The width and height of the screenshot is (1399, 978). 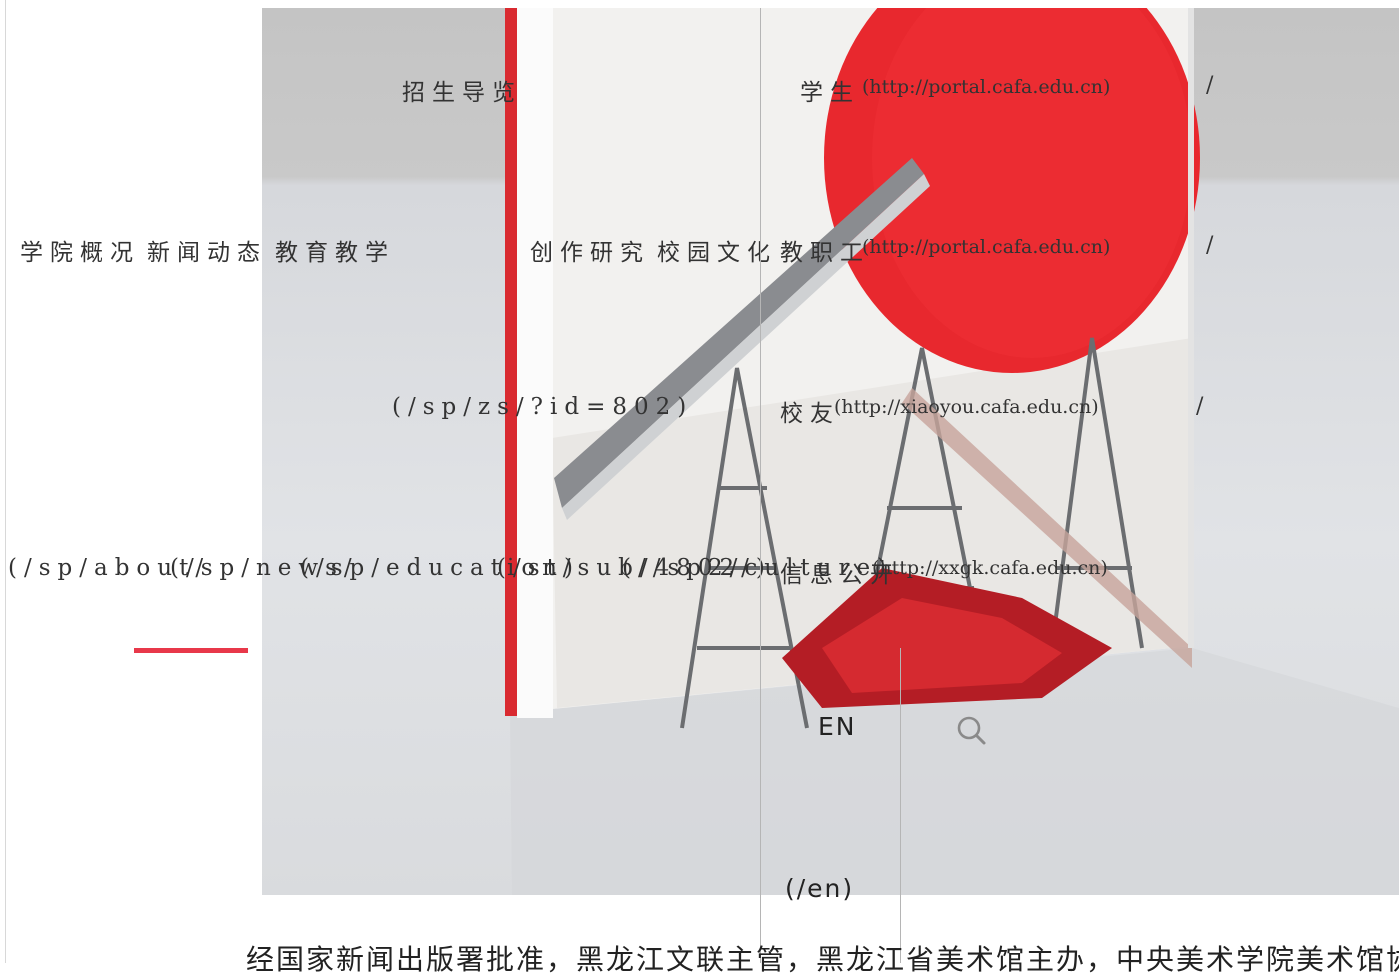 What do you see at coordinates (542, 407) in the screenshot?
I see `nav-link-admissions: (/sp/zs/?id=802)` at bounding box center [542, 407].